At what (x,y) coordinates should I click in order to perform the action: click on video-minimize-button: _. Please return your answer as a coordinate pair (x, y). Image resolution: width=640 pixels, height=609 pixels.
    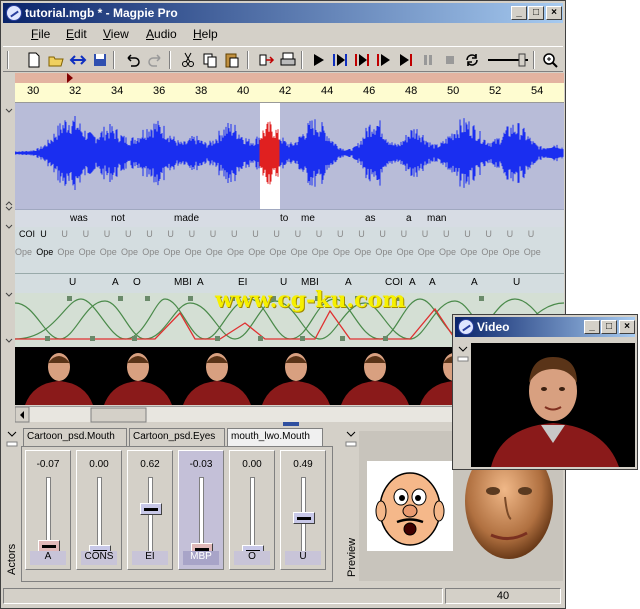
    Looking at the image, I should click on (592, 327).